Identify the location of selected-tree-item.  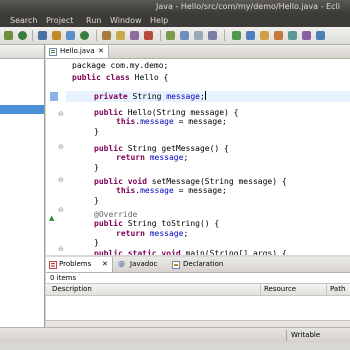
(22, 109).